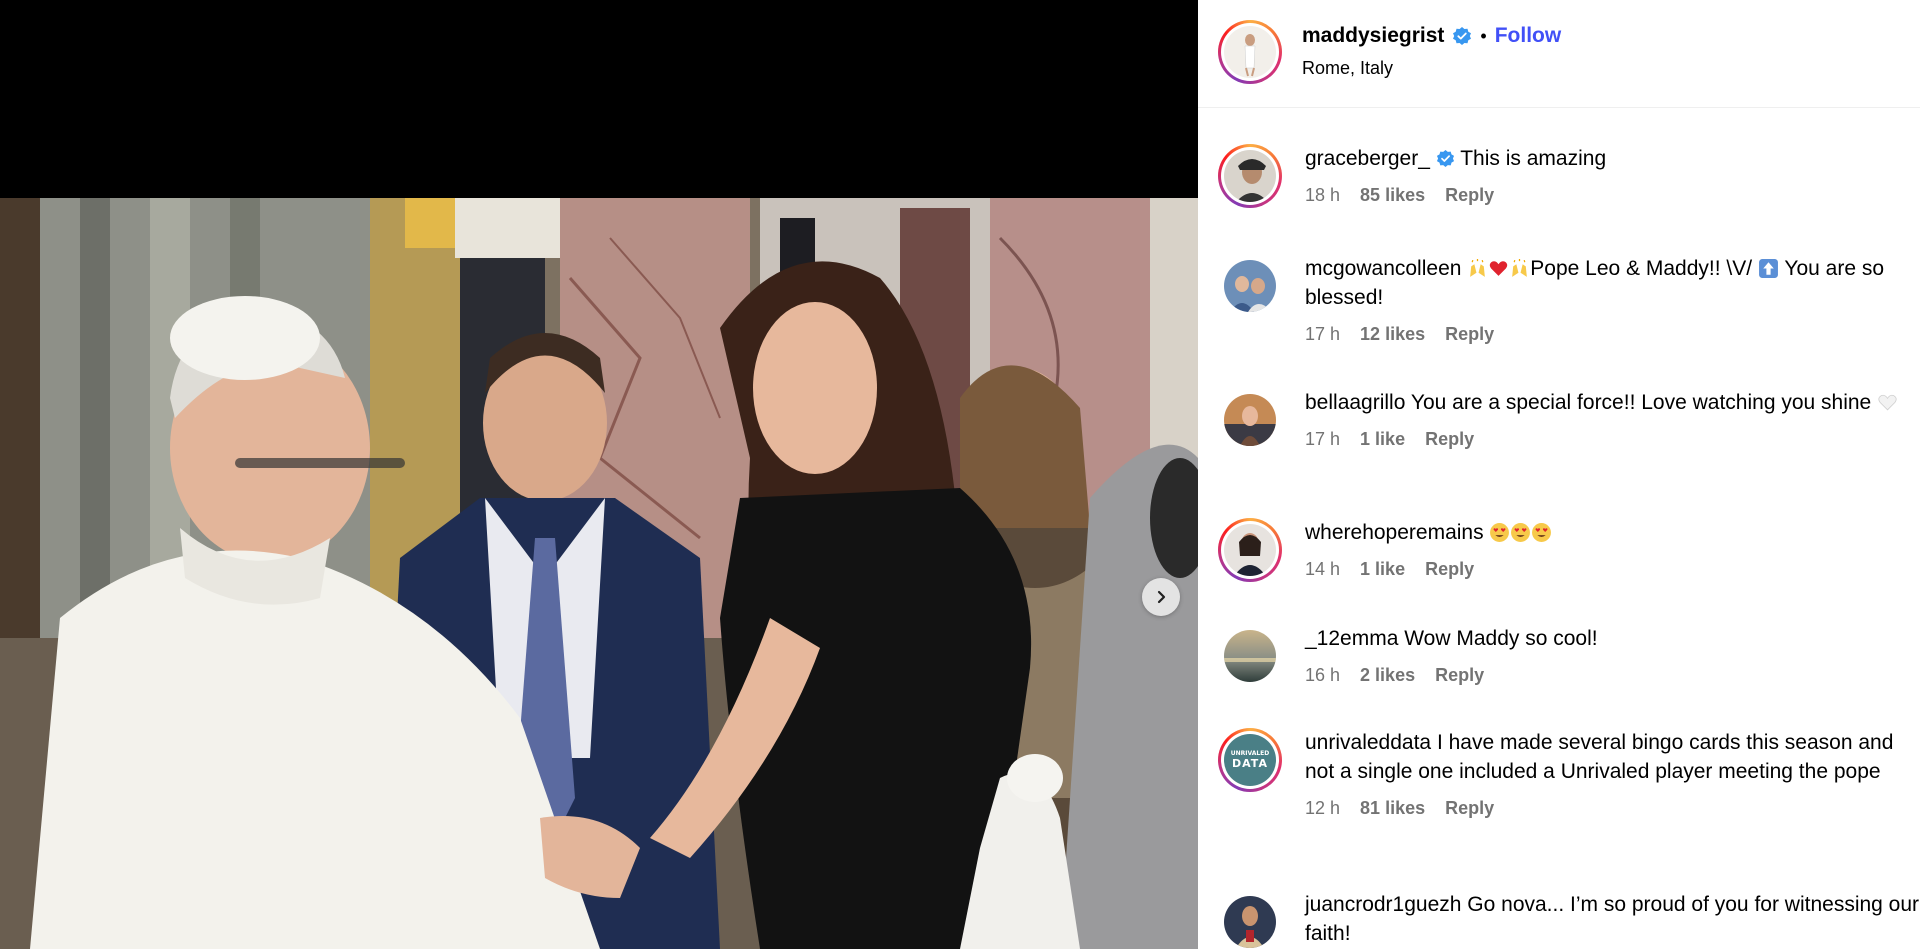  Describe the element at coordinates (1383, 268) in the screenshot. I see `comment-username: mcgowancolleen` at that location.